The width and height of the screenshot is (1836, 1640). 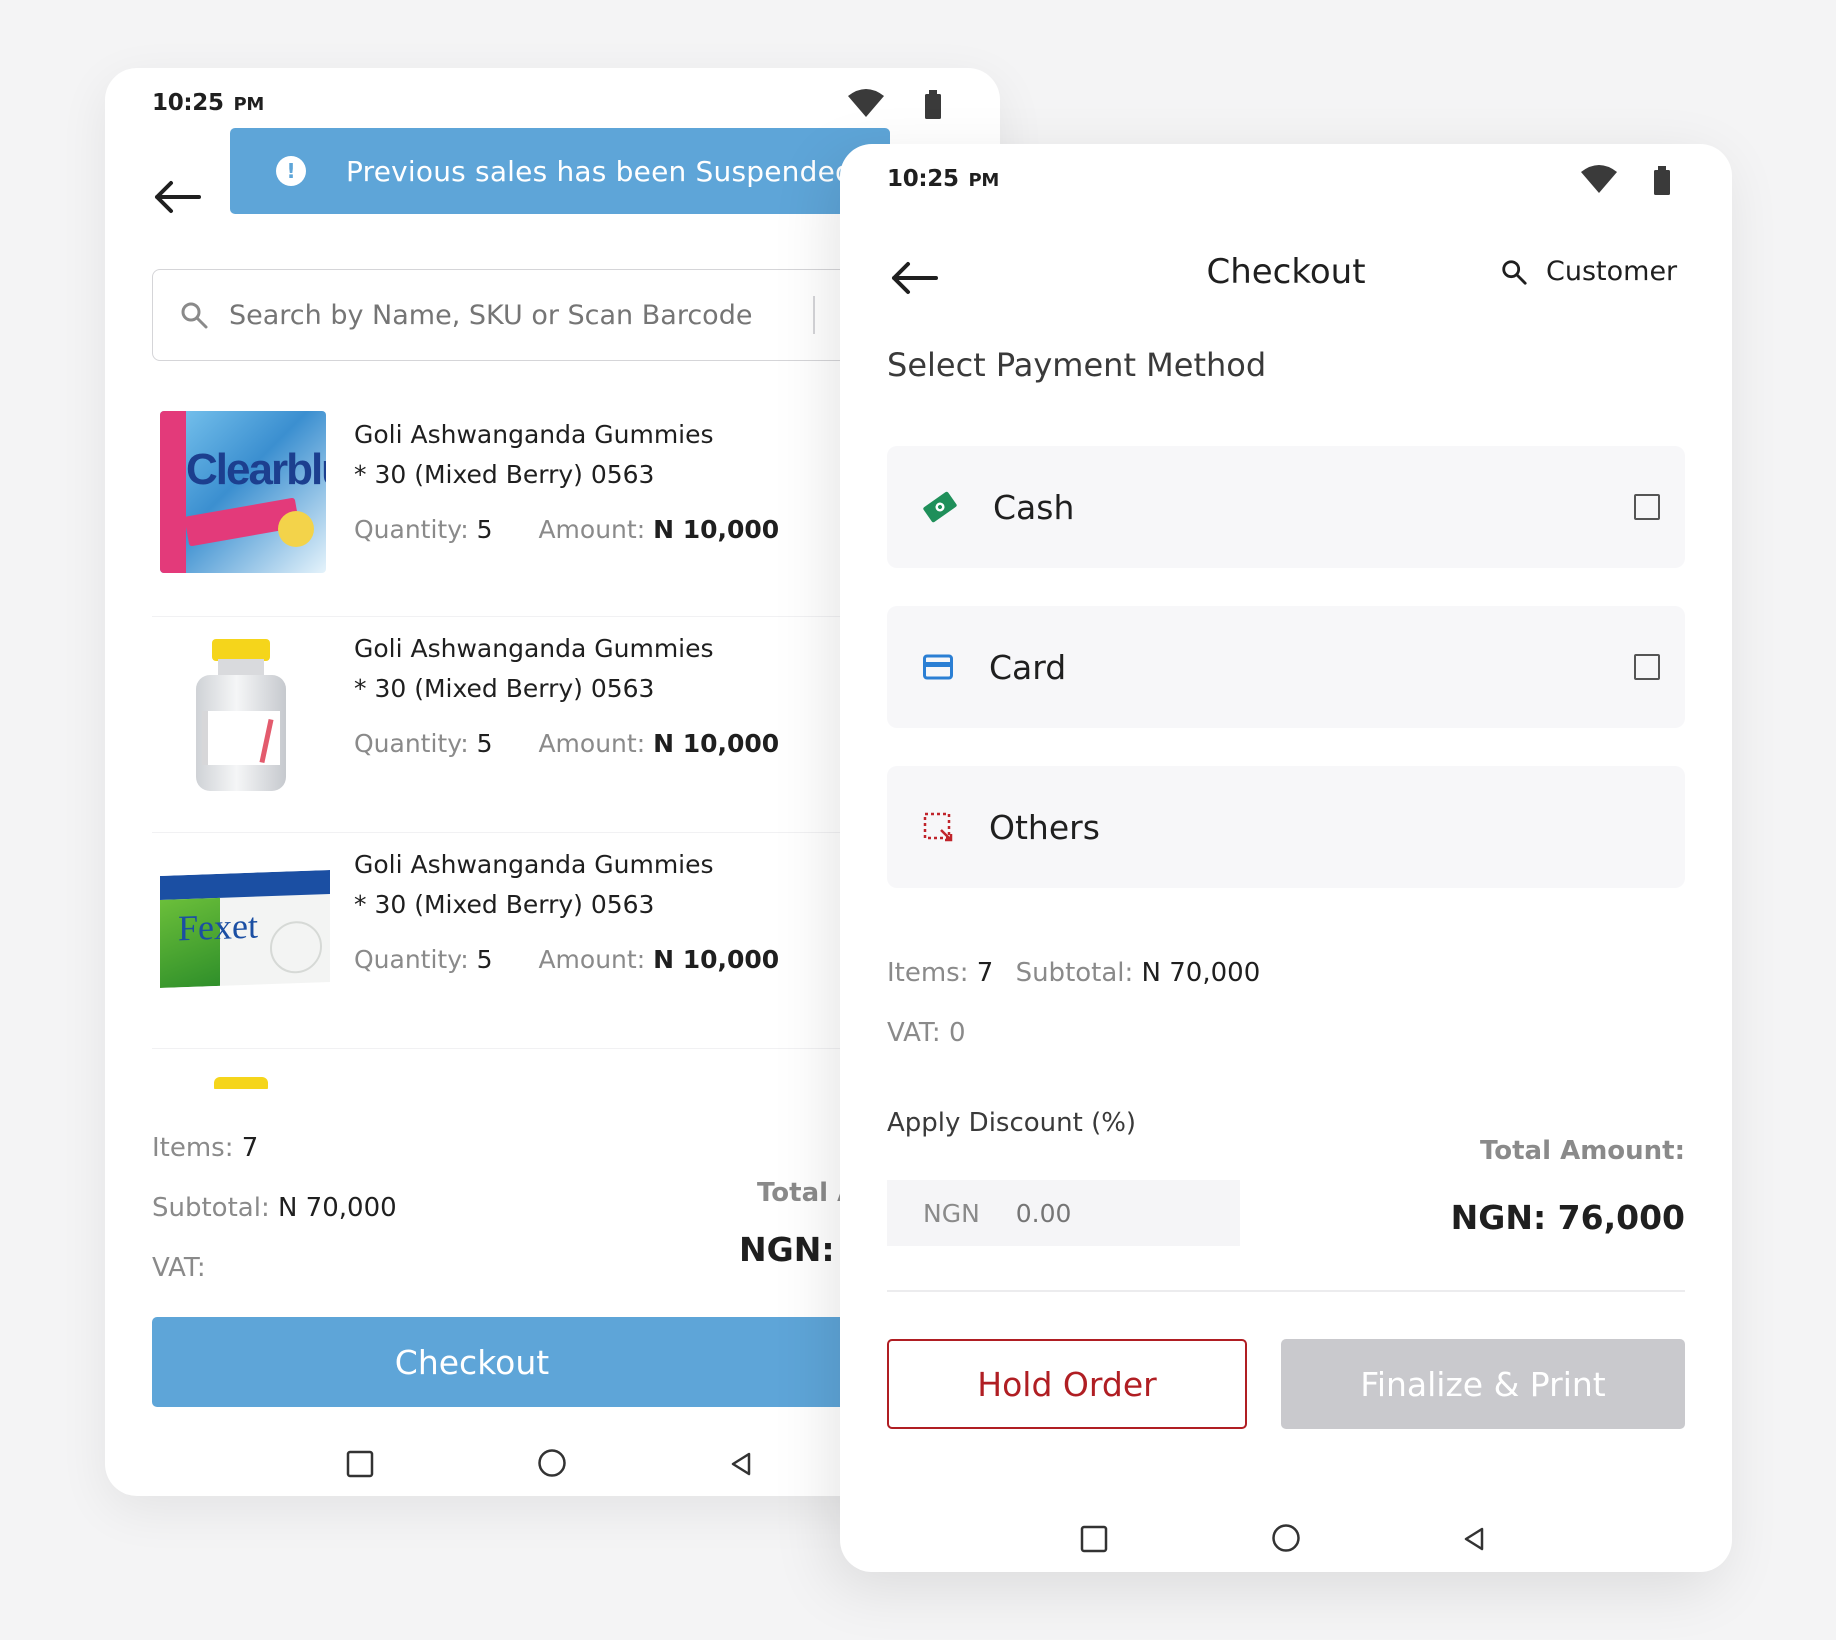 I want to click on others-icon, so click(x=938, y=827).